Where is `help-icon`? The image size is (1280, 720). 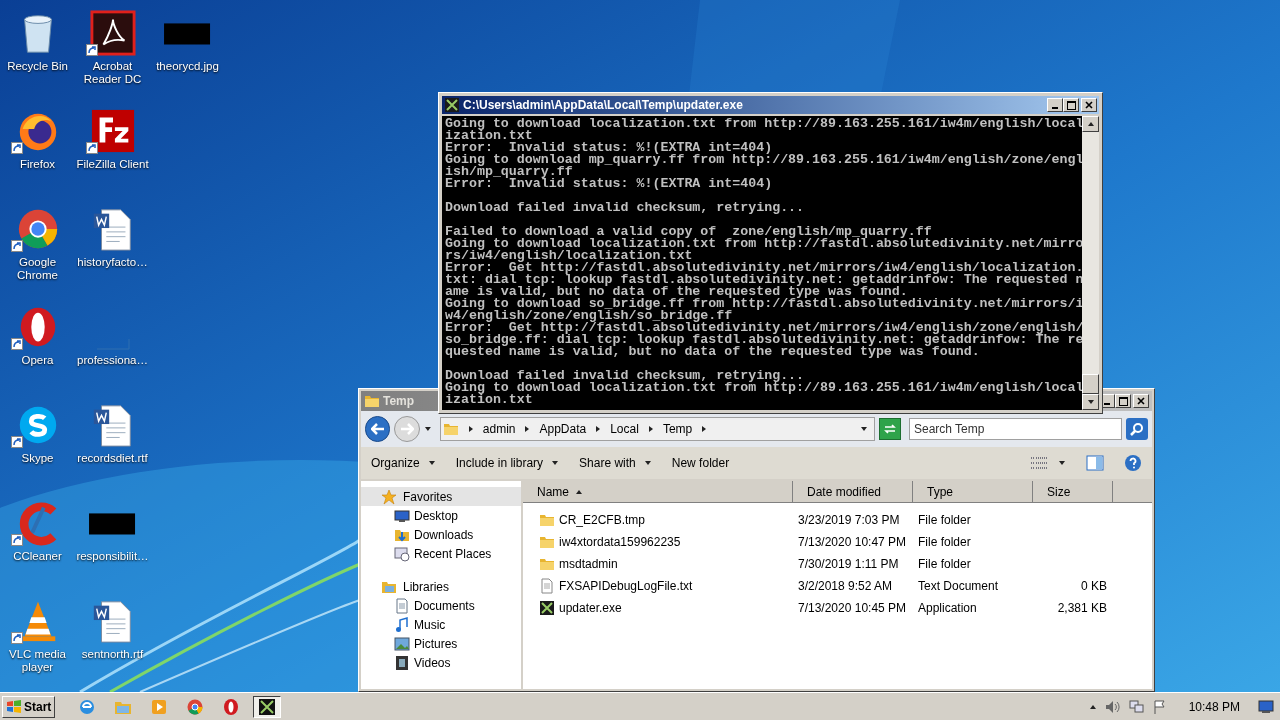
help-icon is located at coordinates (1133, 463).